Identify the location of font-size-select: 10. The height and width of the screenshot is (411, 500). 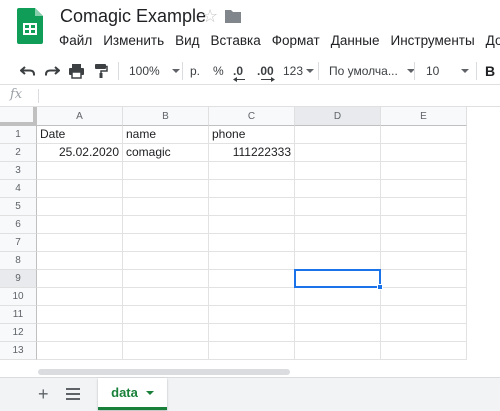
(448, 70).